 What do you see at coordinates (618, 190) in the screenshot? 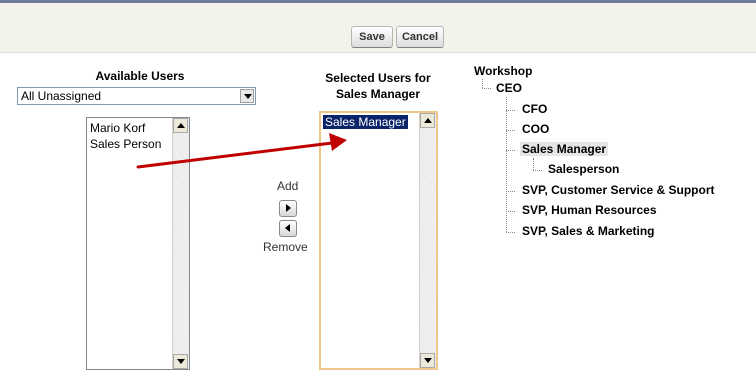
I see `tree-node-svp-customer-service: SVP, Customer Service & Support` at bounding box center [618, 190].